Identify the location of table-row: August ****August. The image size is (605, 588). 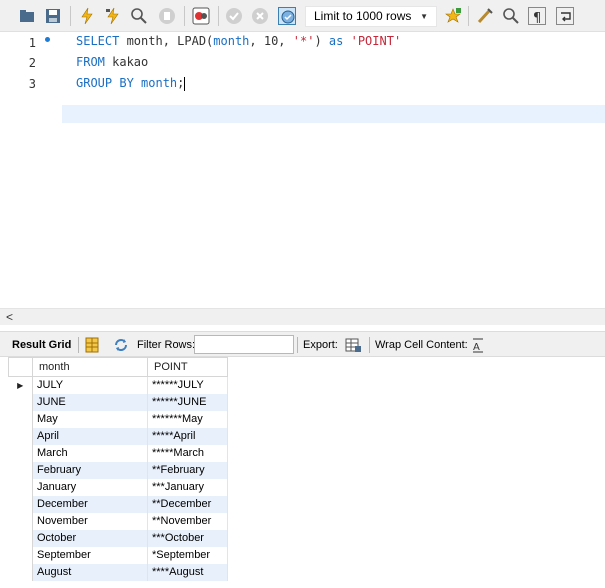
(118, 572).